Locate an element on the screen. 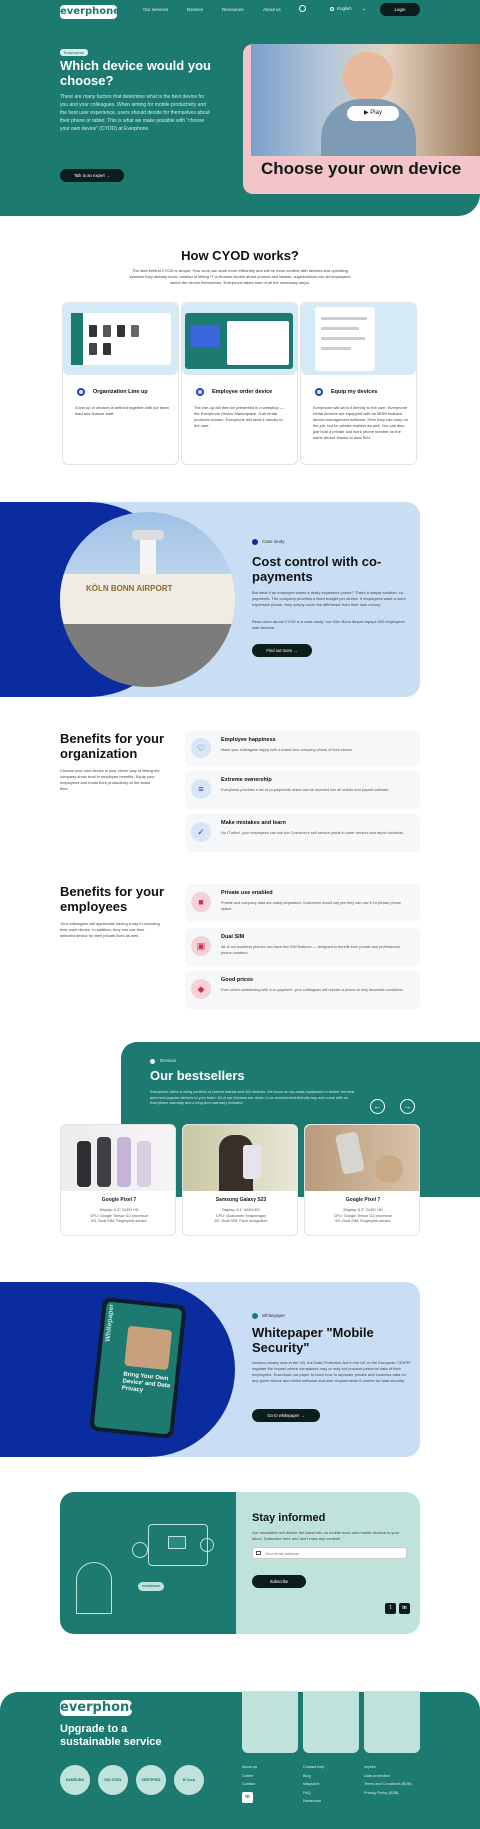  linkedin-icon: in is located at coordinates (404, 1608).